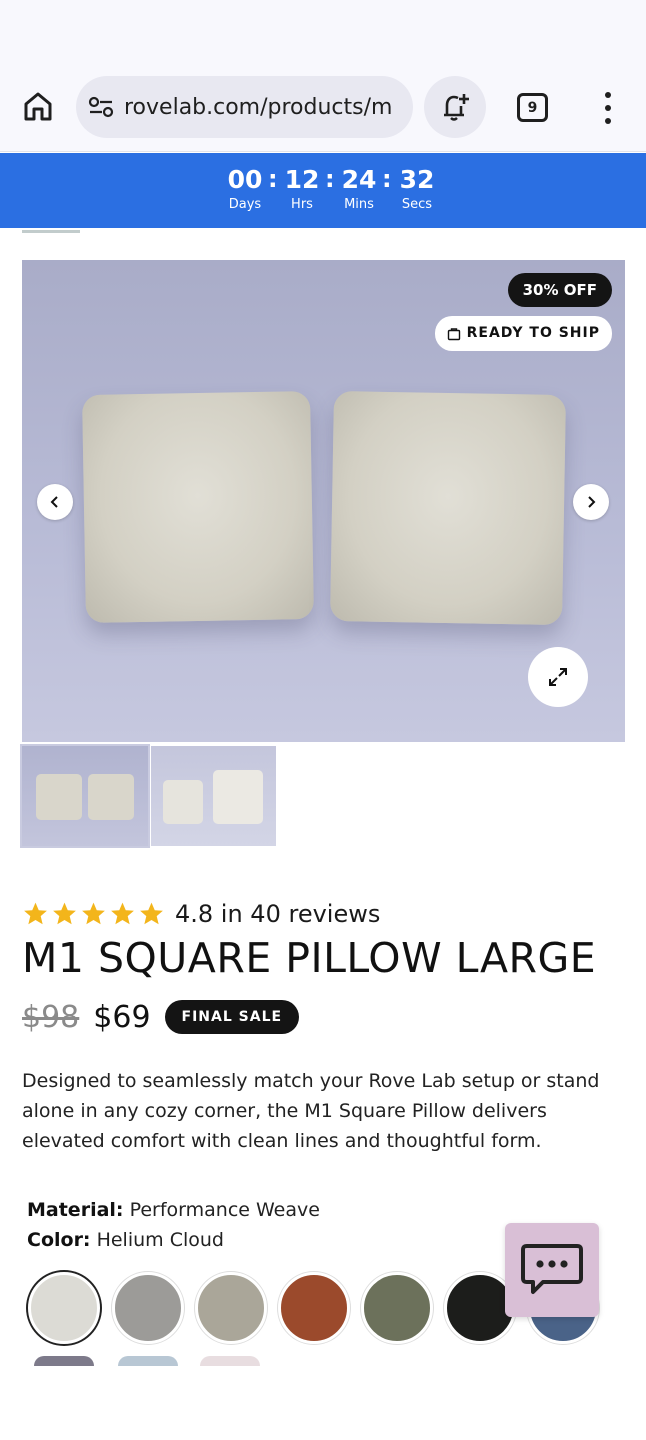 This screenshot has height=1440, width=646. Describe the element at coordinates (359, 188) in the screenshot. I see `countdown-mins: 24 Mins` at that location.